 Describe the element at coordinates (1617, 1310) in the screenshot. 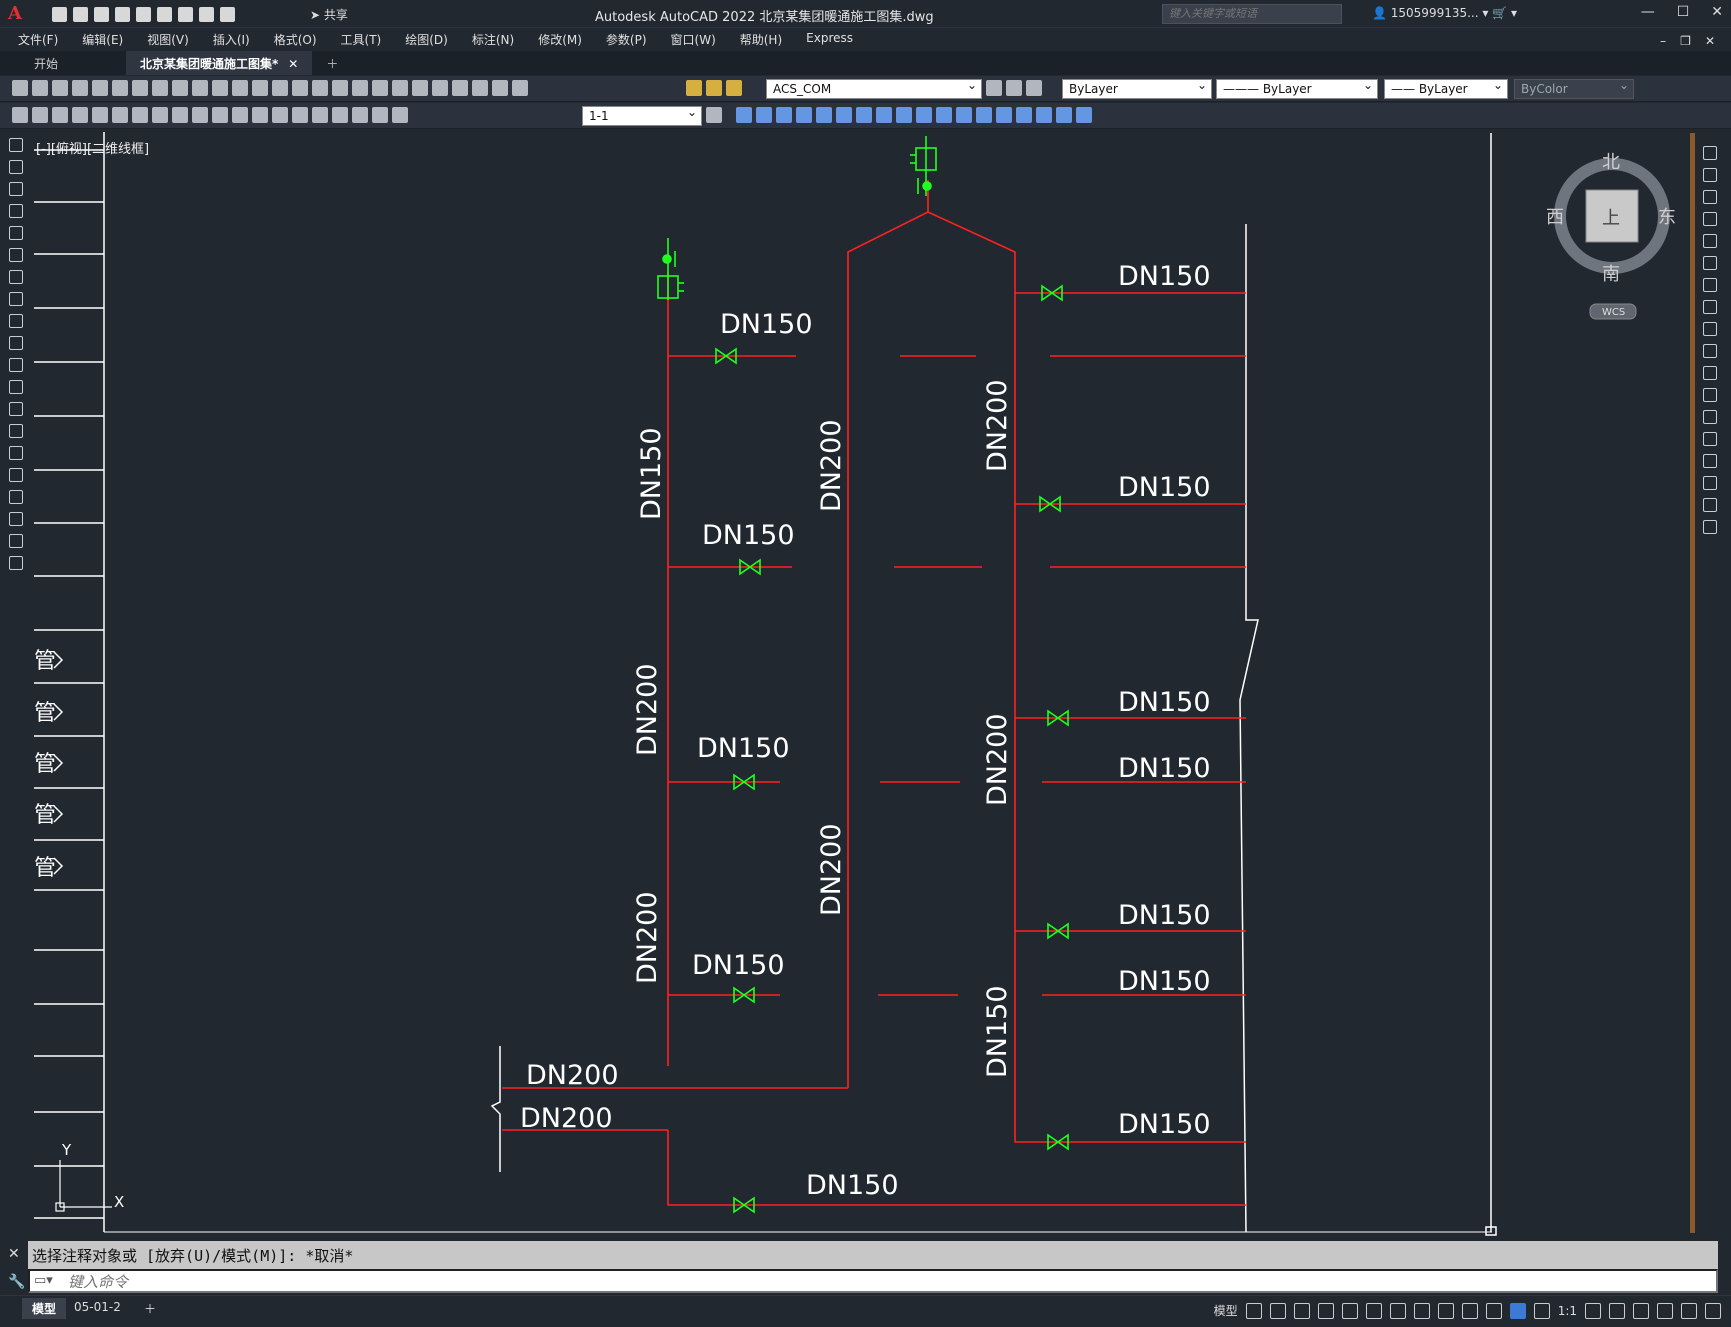

I see `plus-icon` at that location.